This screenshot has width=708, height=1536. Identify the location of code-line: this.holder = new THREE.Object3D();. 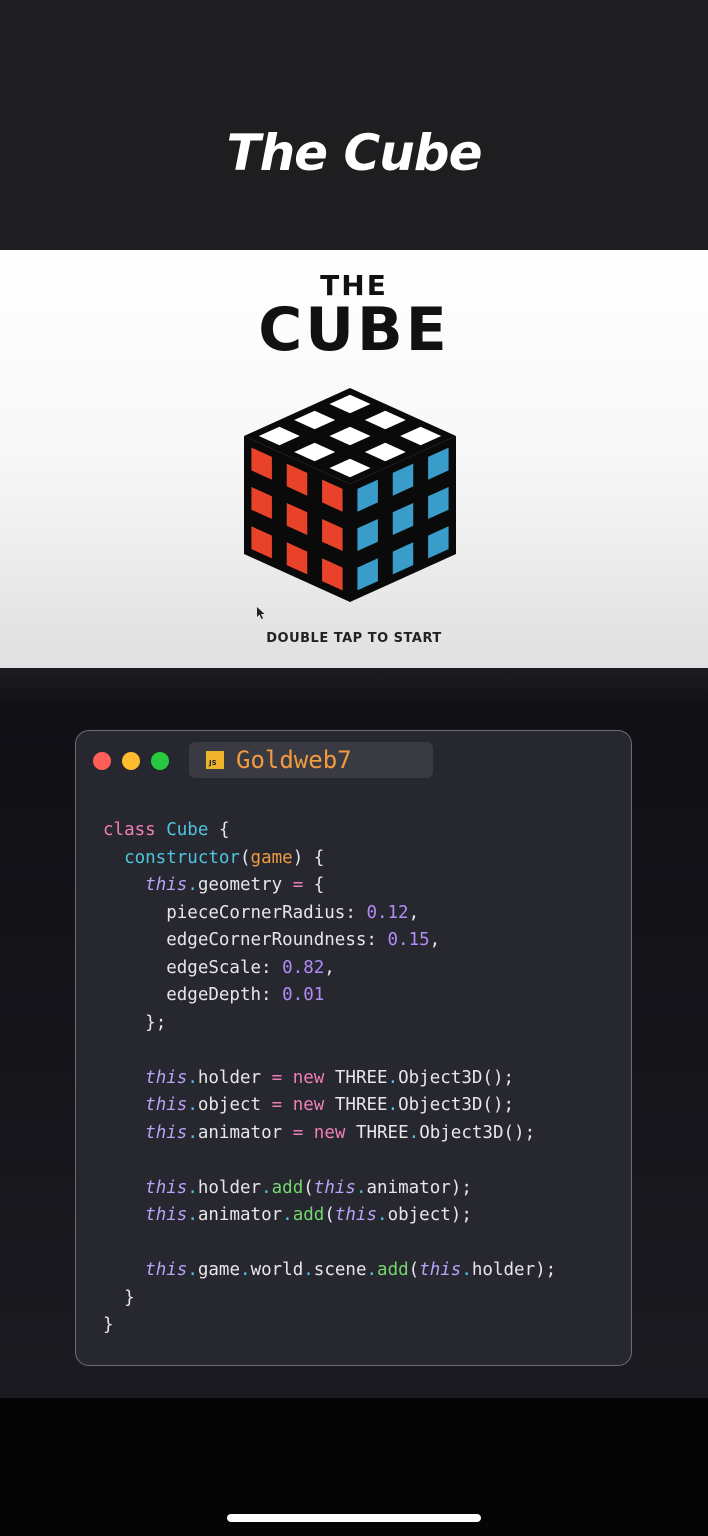
(330, 1077).